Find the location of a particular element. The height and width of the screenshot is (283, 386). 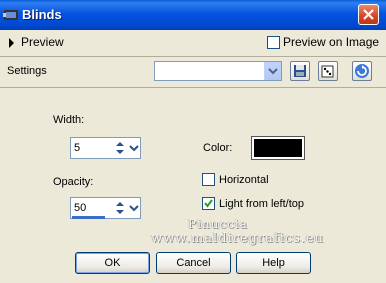

random-button is located at coordinates (328, 71).